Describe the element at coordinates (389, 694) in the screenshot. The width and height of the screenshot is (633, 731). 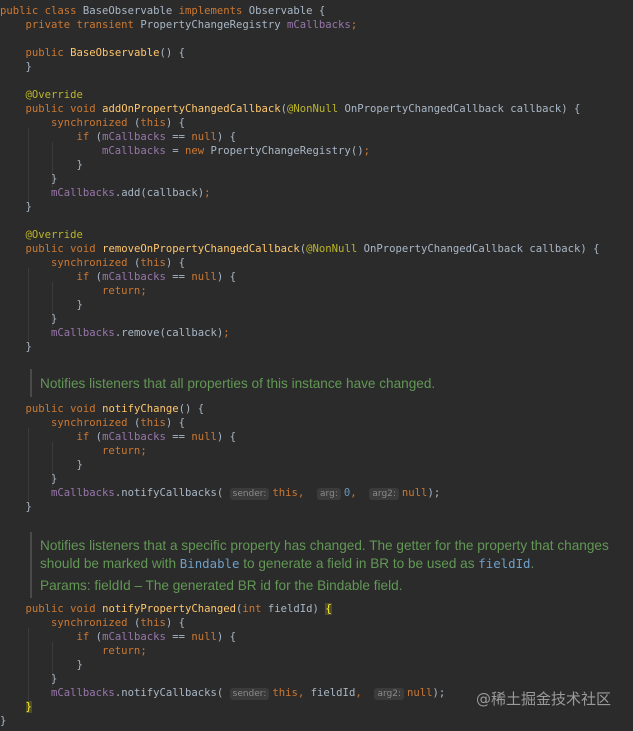
I see `parameter-hint: arg2:` at that location.